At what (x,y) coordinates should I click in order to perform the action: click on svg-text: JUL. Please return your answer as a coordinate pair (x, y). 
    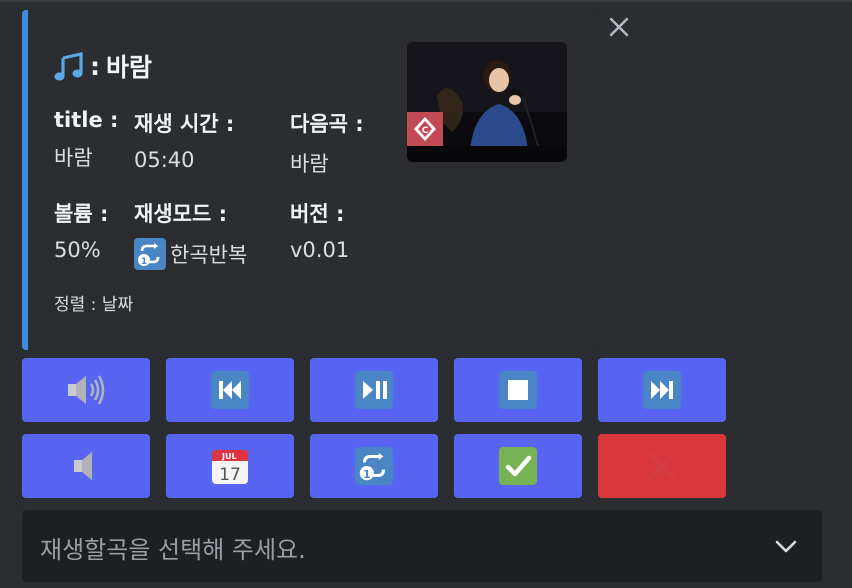
    Looking at the image, I should click on (229, 456).